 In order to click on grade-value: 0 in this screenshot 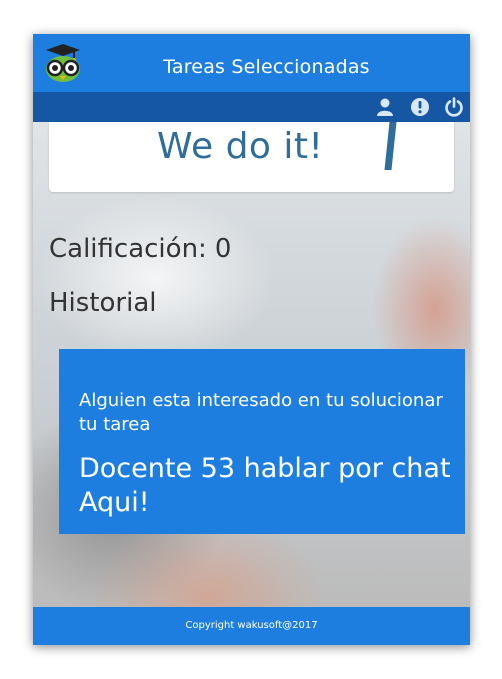, I will do `click(223, 249)`.